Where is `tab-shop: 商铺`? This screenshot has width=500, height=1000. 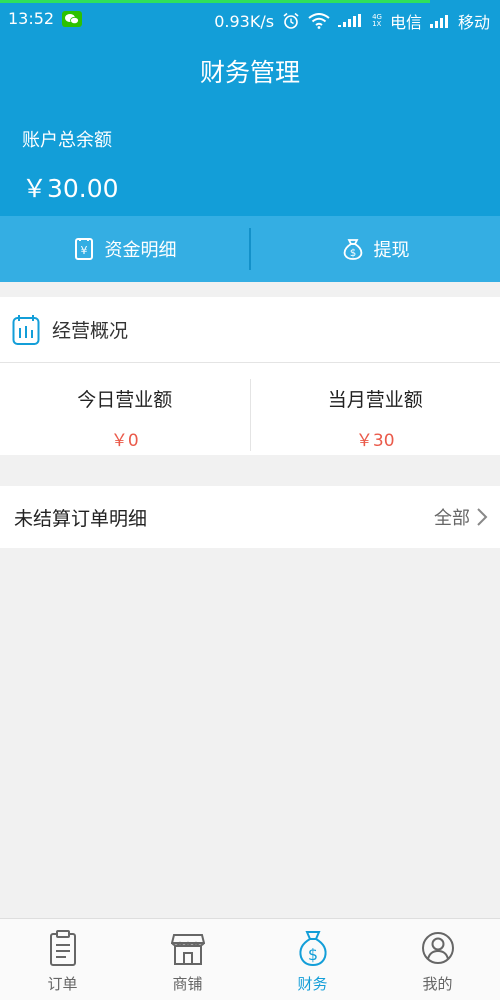
tab-shop: 商铺 is located at coordinates (187, 959).